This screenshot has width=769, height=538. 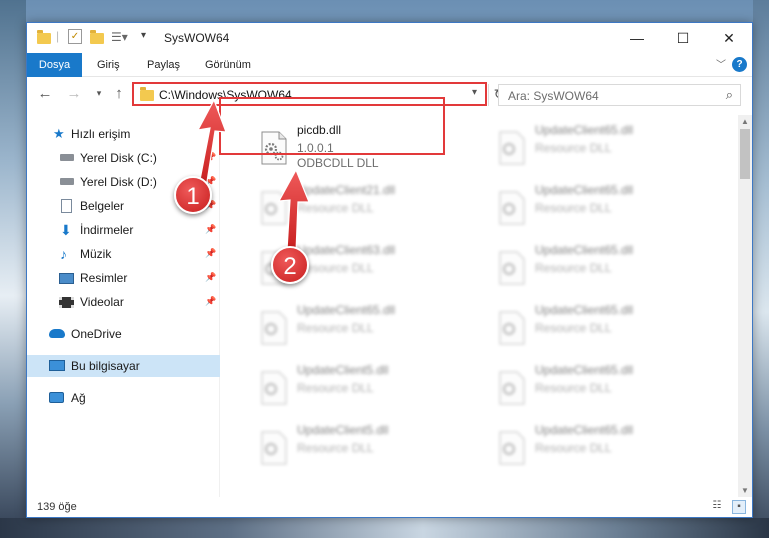 What do you see at coordinates (163, 65) in the screenshot?
I see `tab-share: Paylaş` at bounding box center [163, 65].